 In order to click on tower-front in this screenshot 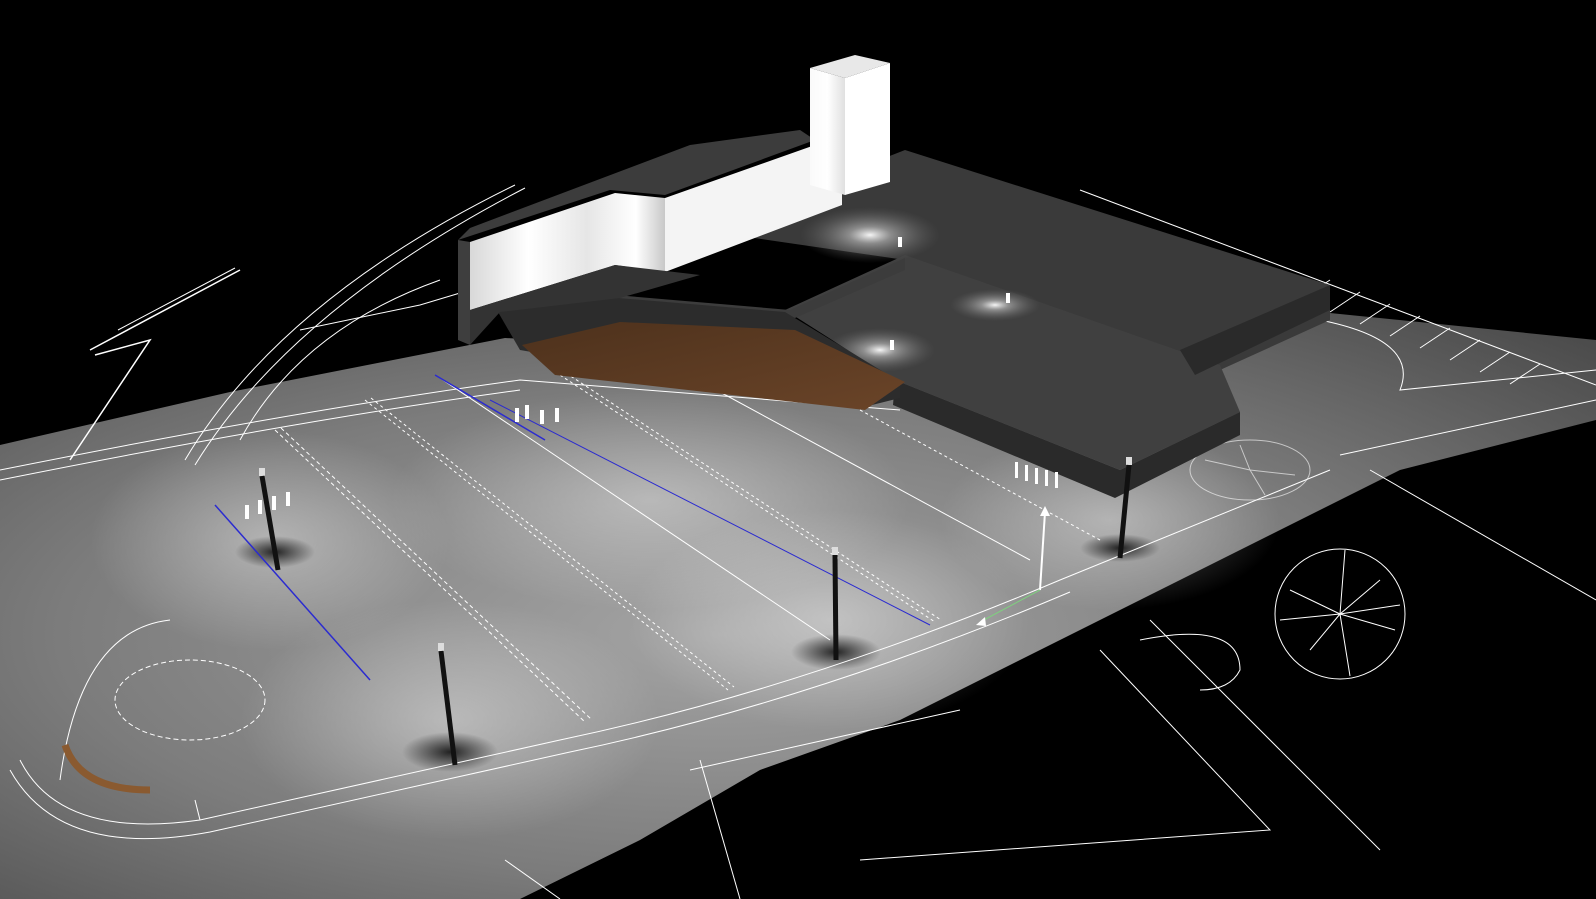, I will do `click(867, 129)`.